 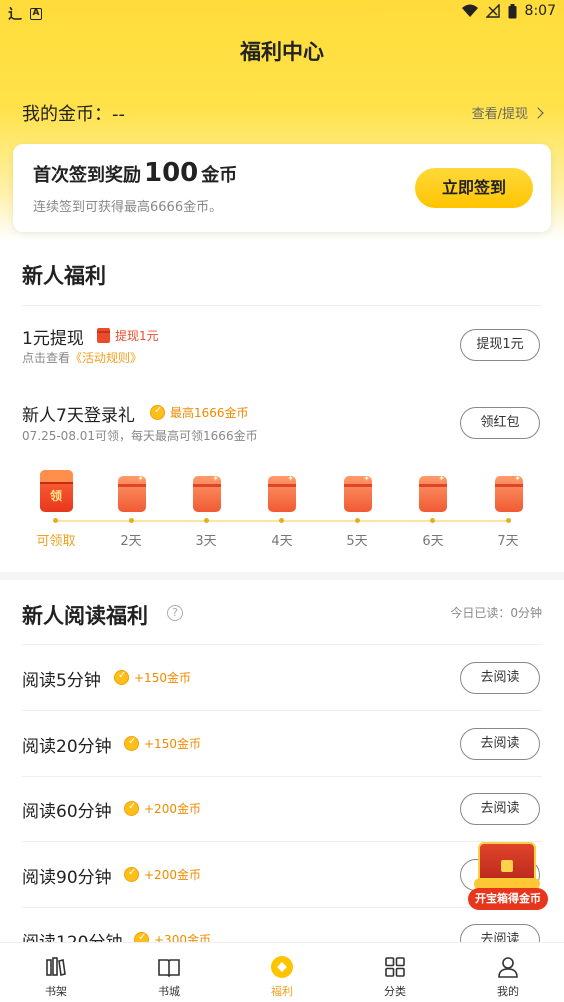 I want to click on chest-lock-icon, so click(x=507, y=866).